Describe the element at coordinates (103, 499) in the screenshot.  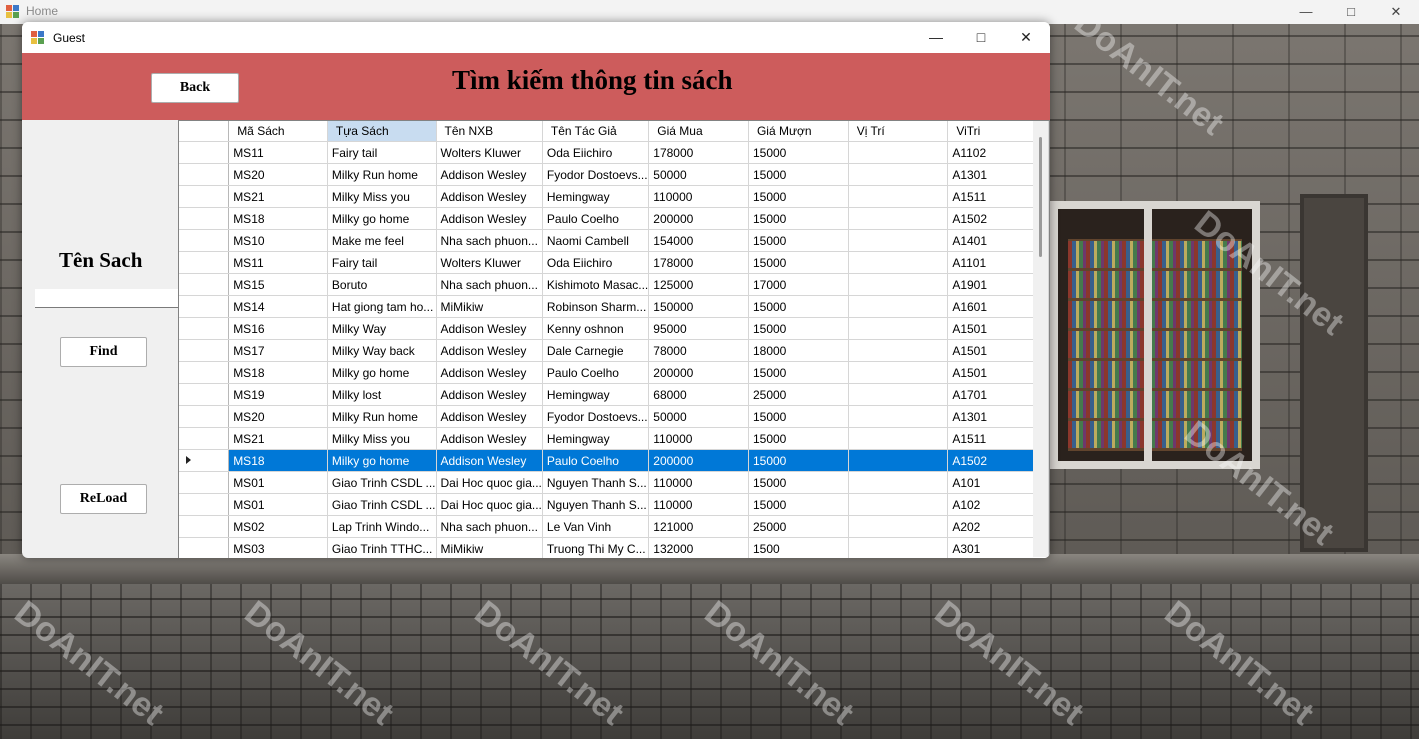
I see `reload-button: ReLoad` at that location.